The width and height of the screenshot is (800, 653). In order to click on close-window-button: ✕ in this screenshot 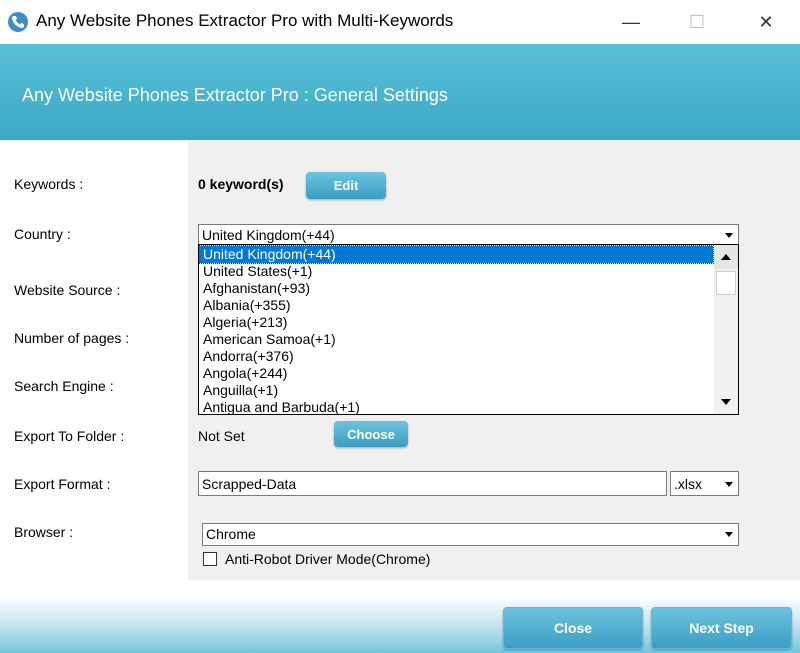, I will do `click(766, 22)`.